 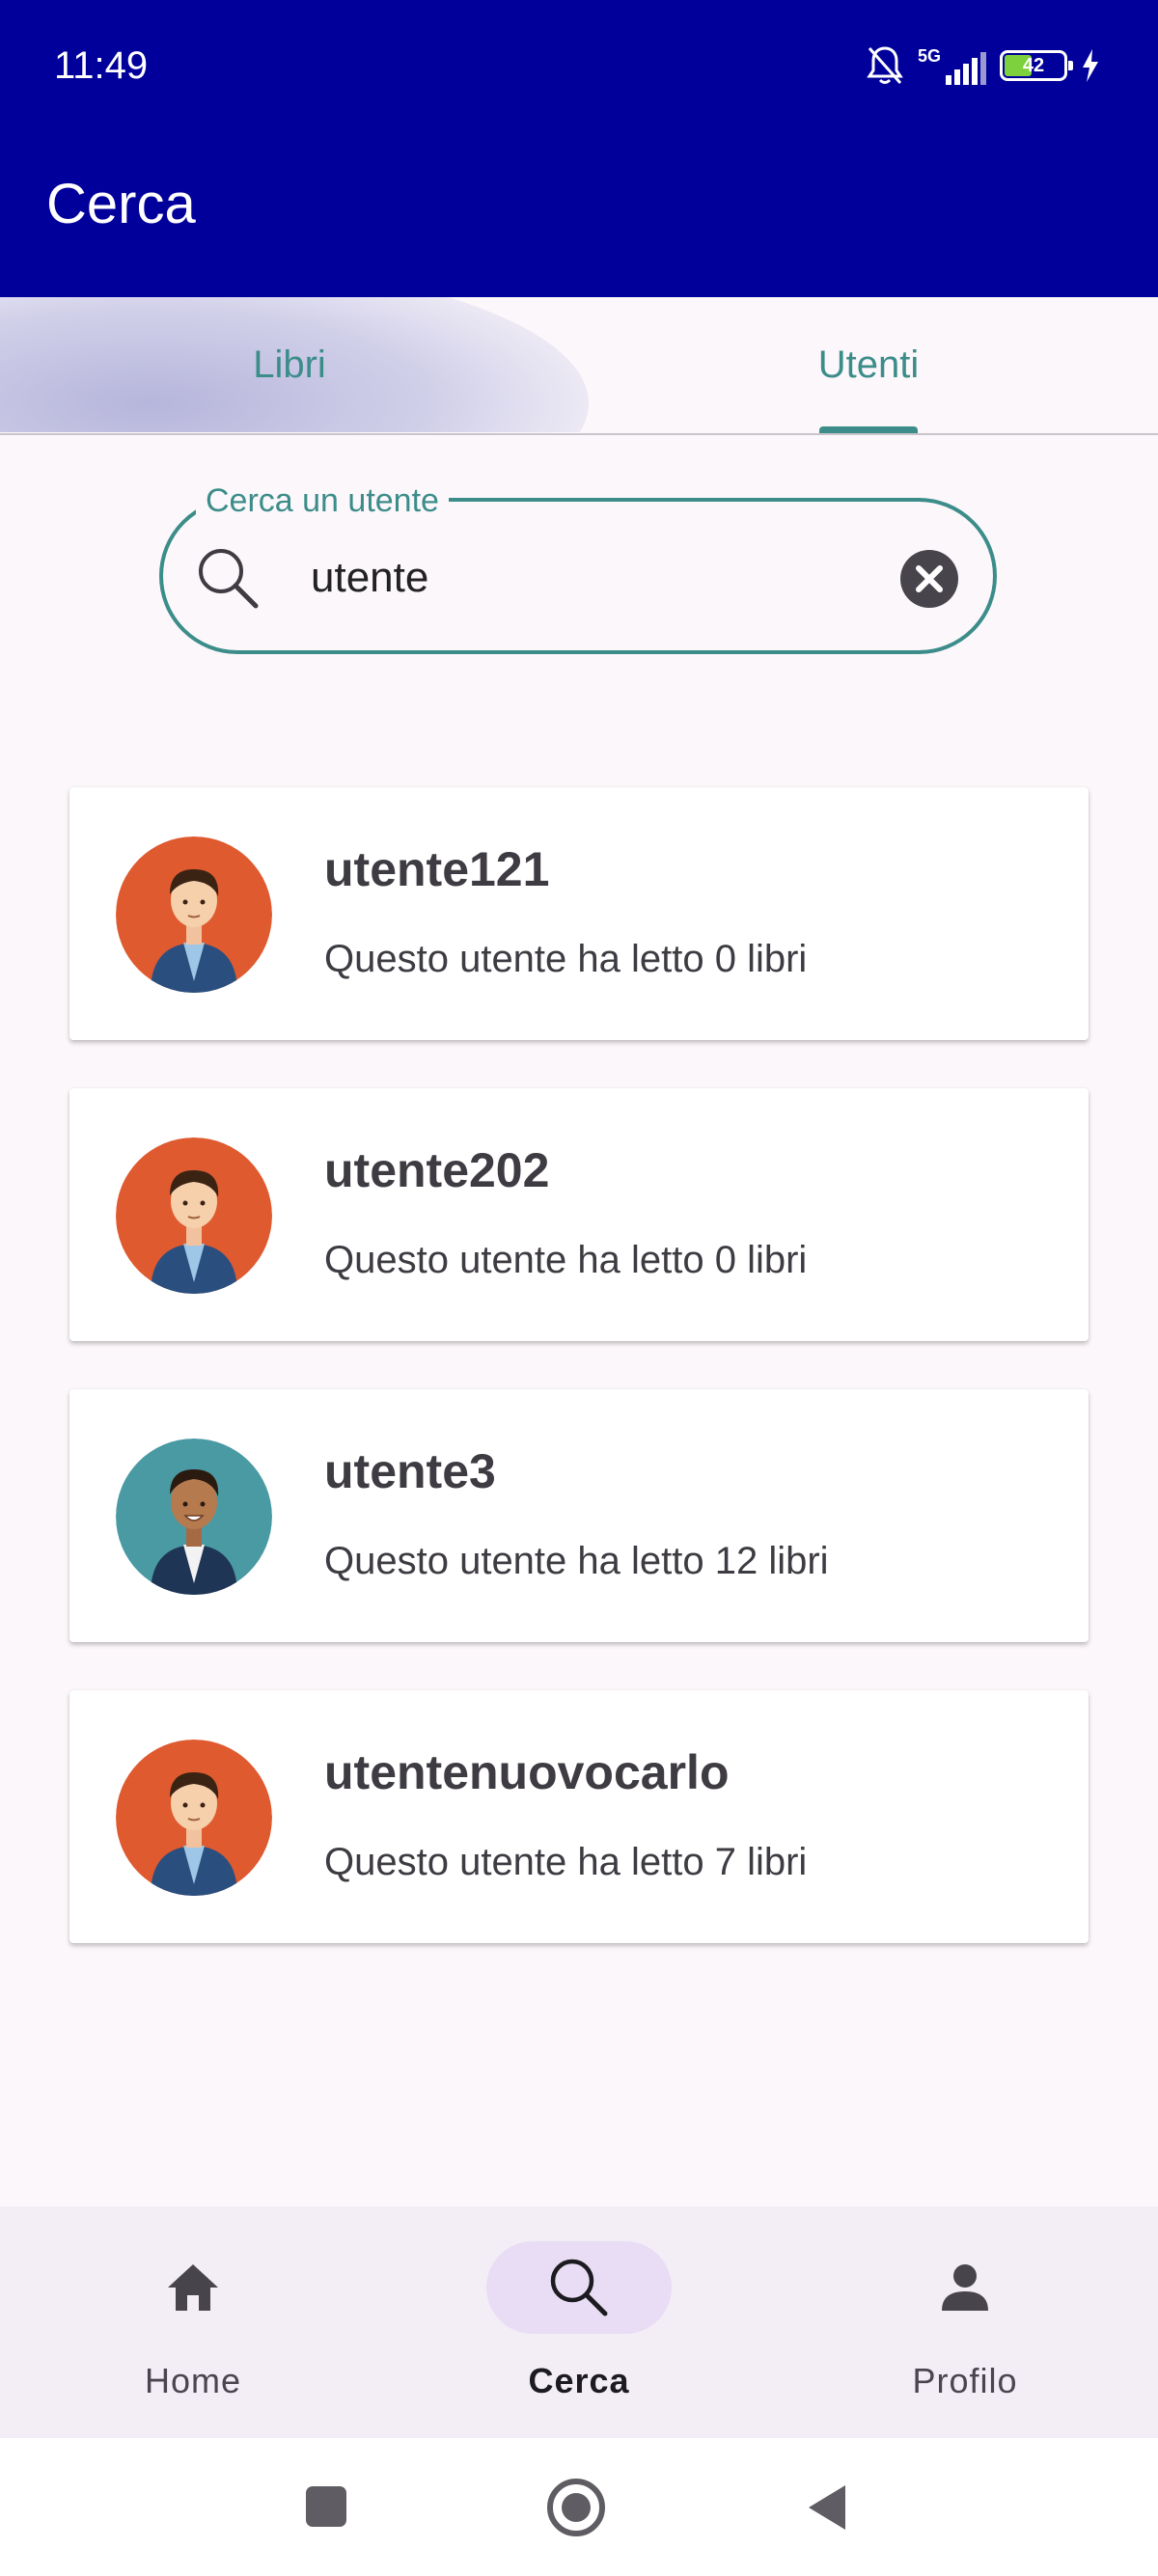 I want to click on user-name: utente121, so click(x=437, y=869).